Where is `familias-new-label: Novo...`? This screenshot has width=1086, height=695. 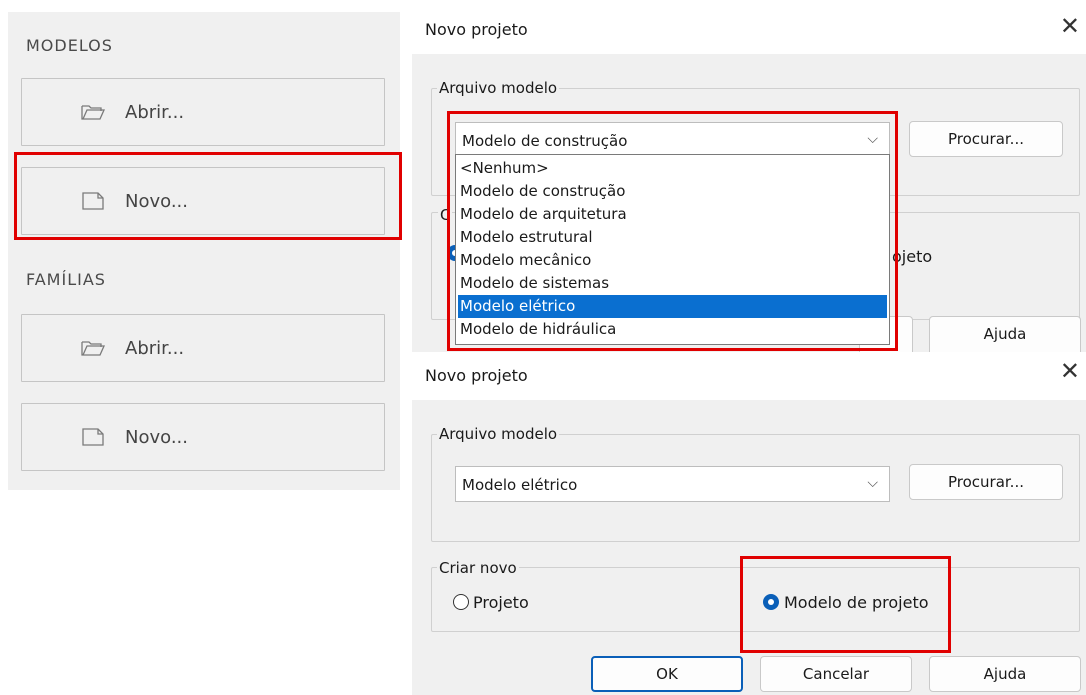
familias-new-label: Novo... is located at coordinates (156, 437).